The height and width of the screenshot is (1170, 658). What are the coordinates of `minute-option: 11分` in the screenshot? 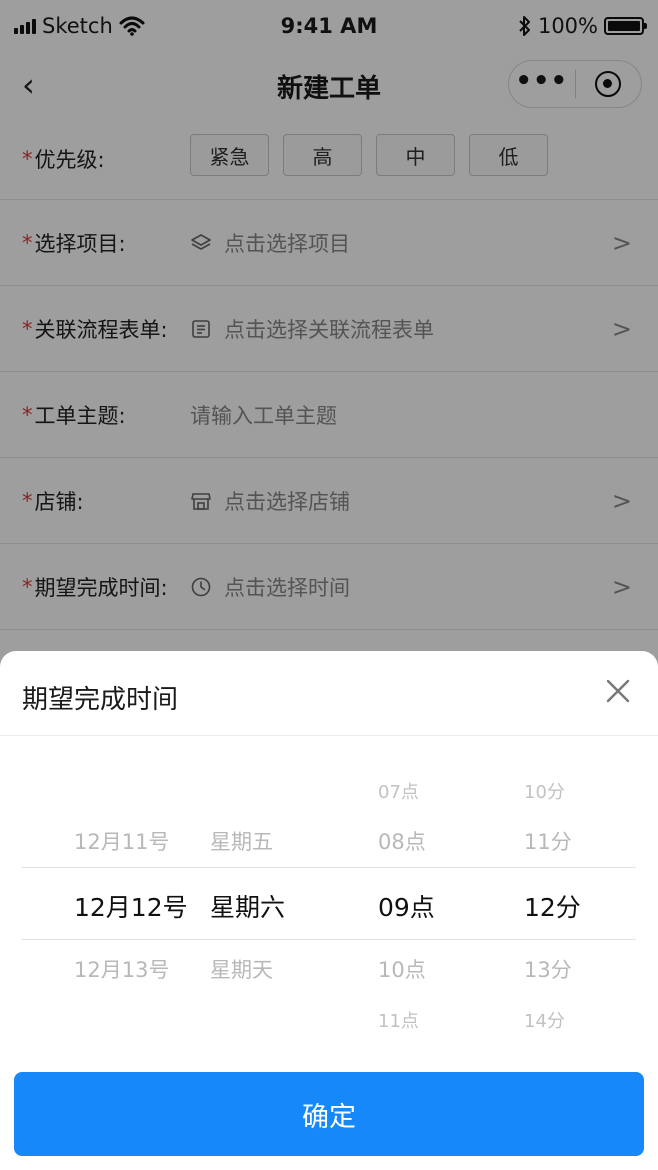 It's located at (548, 841).